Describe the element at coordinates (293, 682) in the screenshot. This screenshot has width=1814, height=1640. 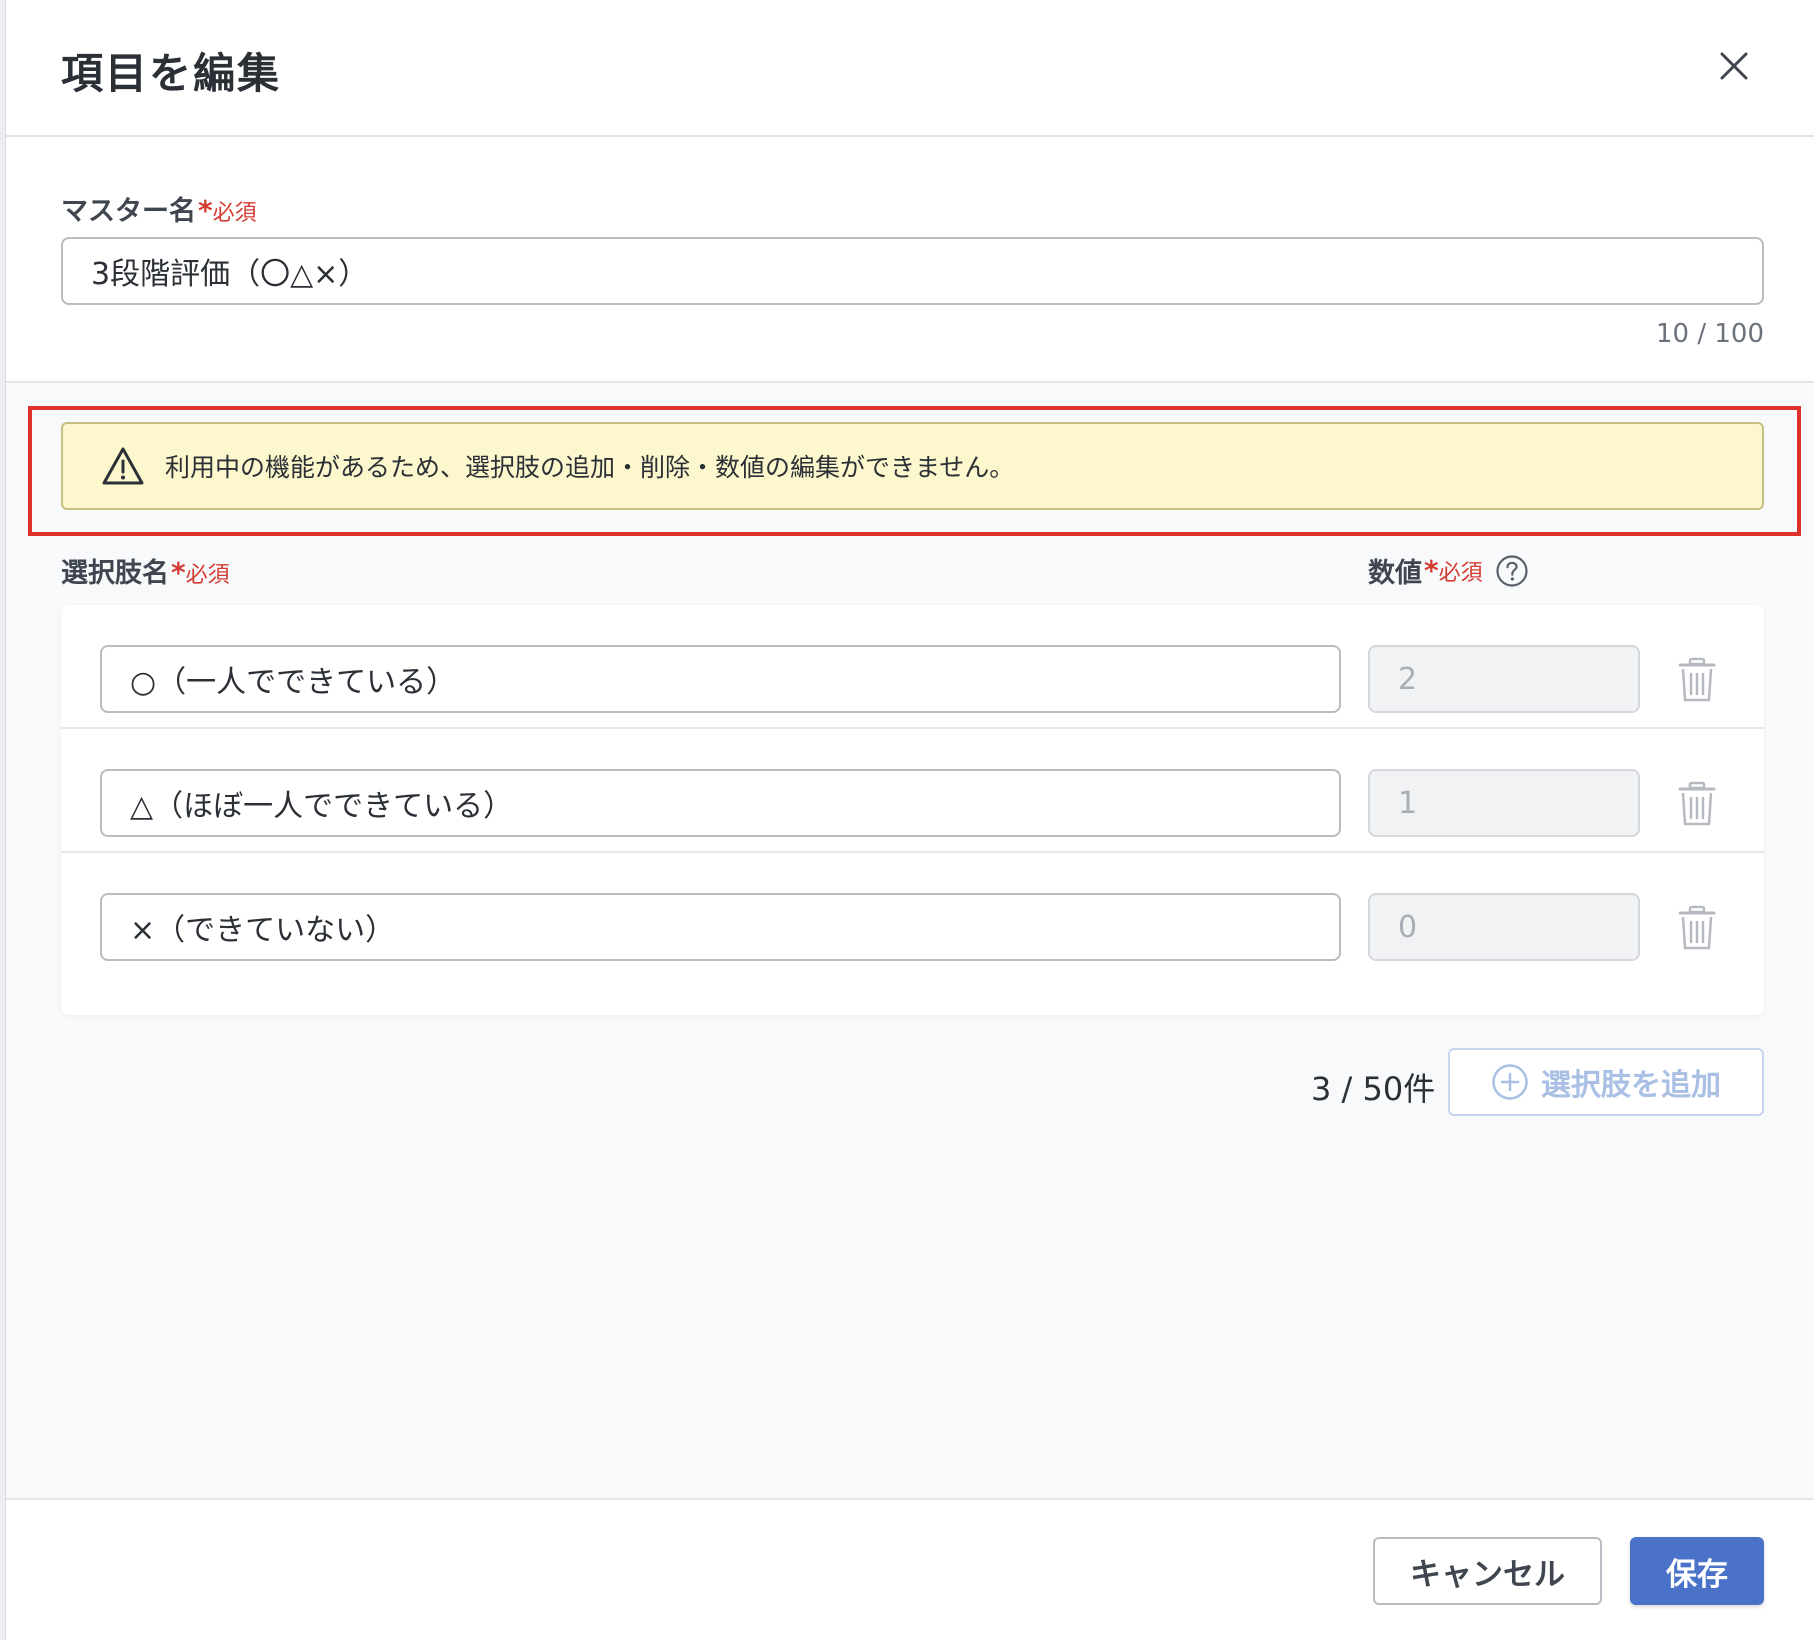
I see `choice-name-value: ○（一人でできている）` at that location.